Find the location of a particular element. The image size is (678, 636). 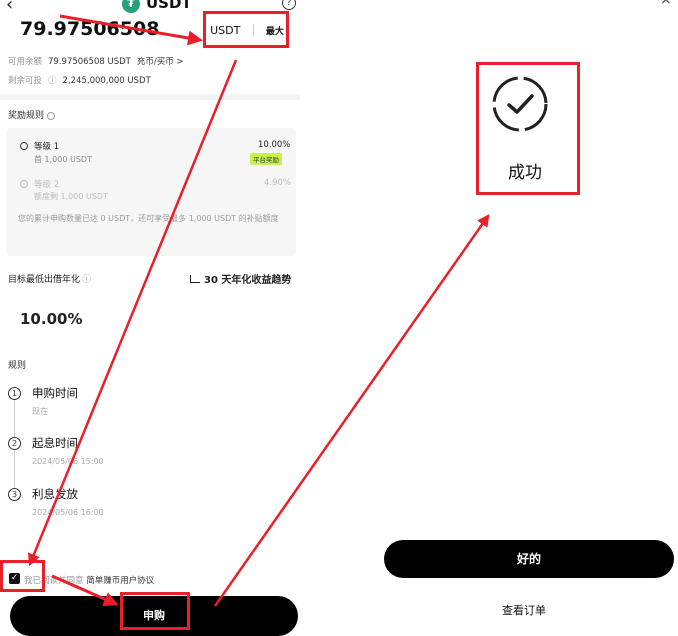

arrow-to-subscribe is located at coordinates (85, 590).